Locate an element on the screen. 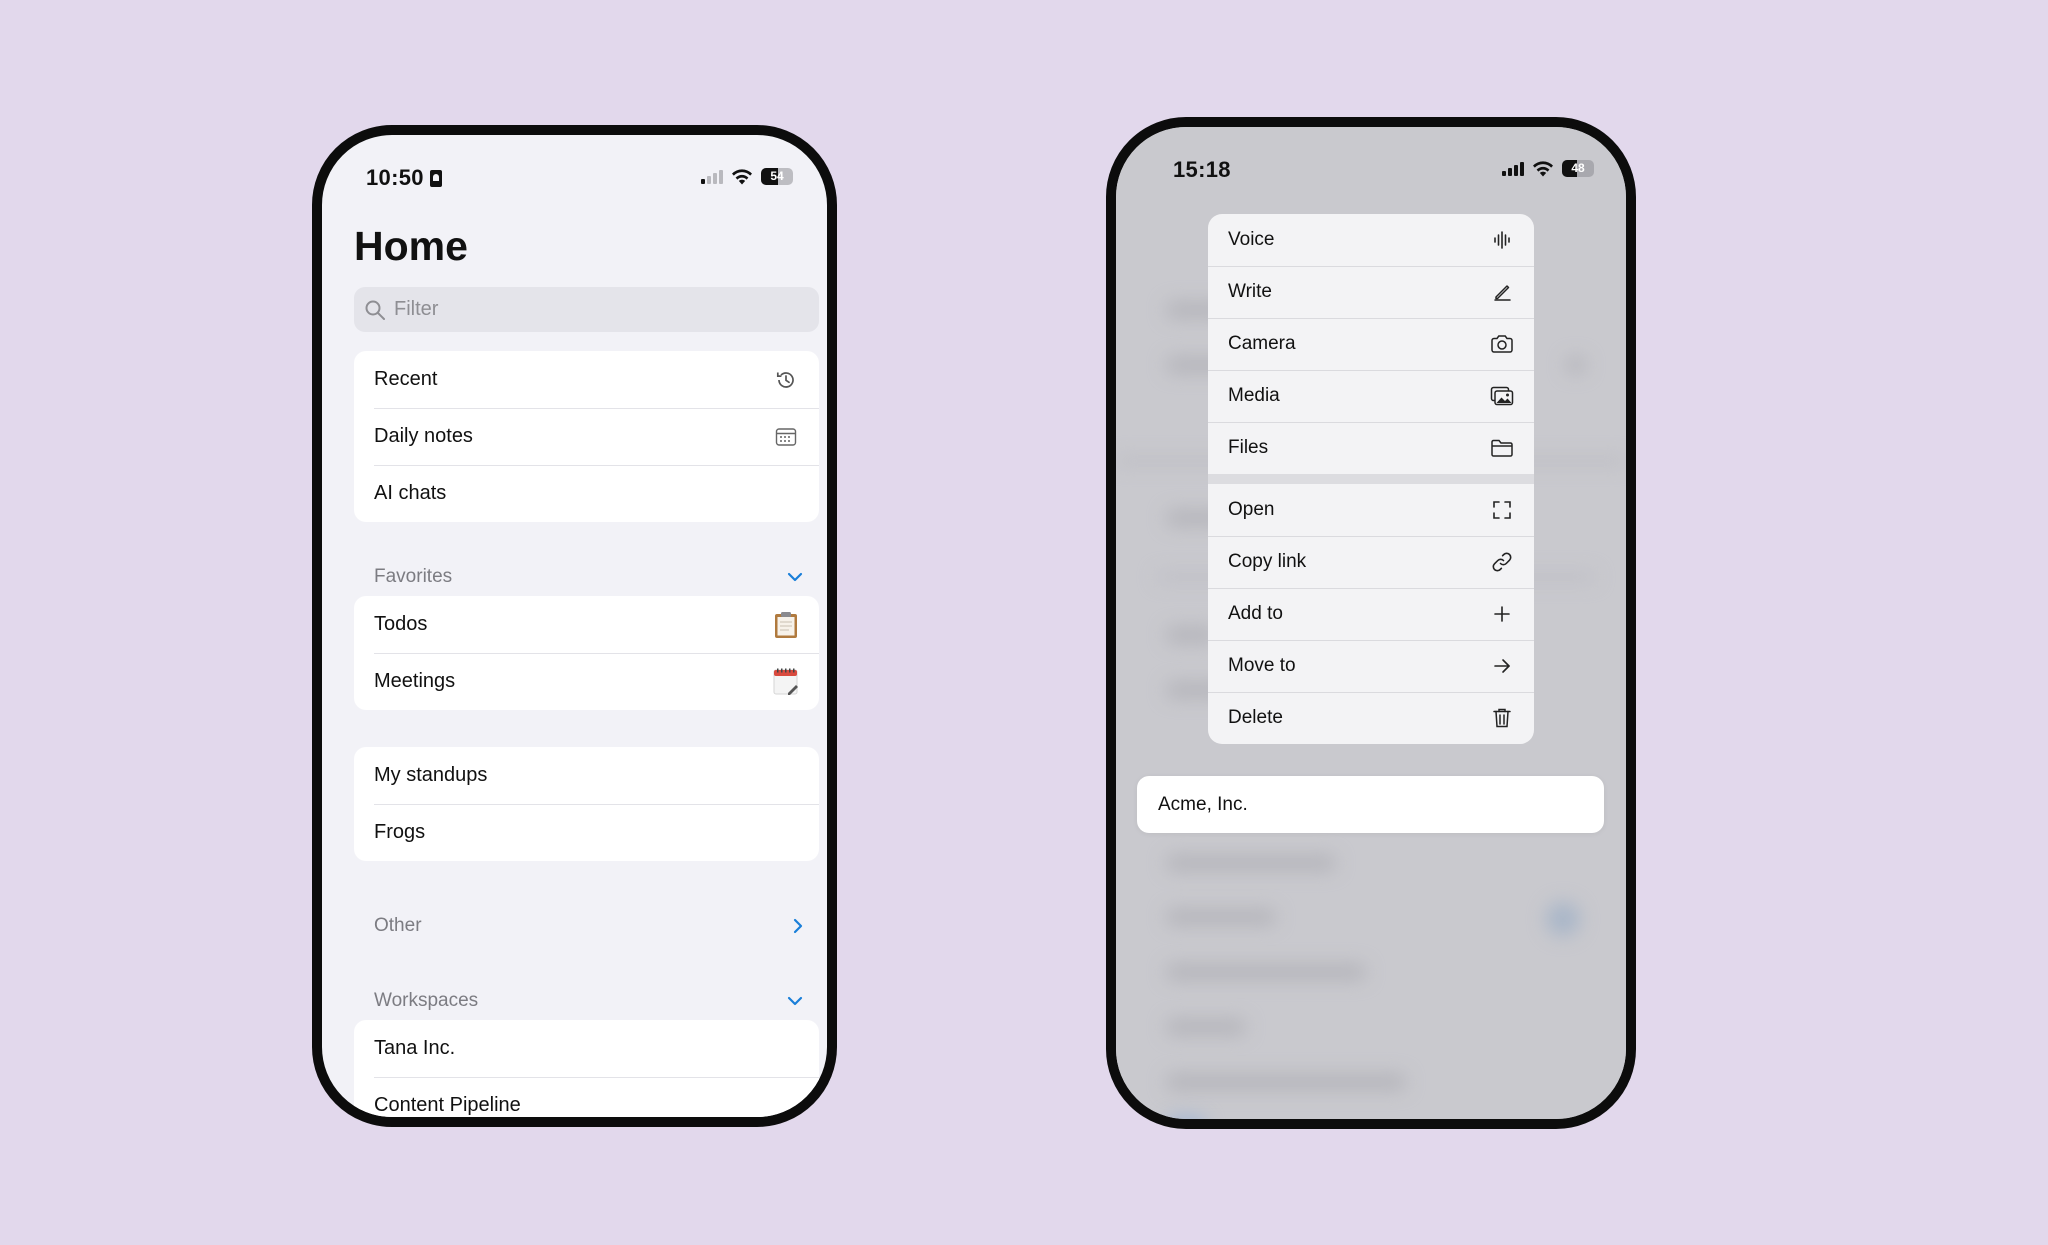 Image resolution: width=2048 pixels, height=1245 pixels. menu-item-camera: Camera is located at coordinates (1371, 344).